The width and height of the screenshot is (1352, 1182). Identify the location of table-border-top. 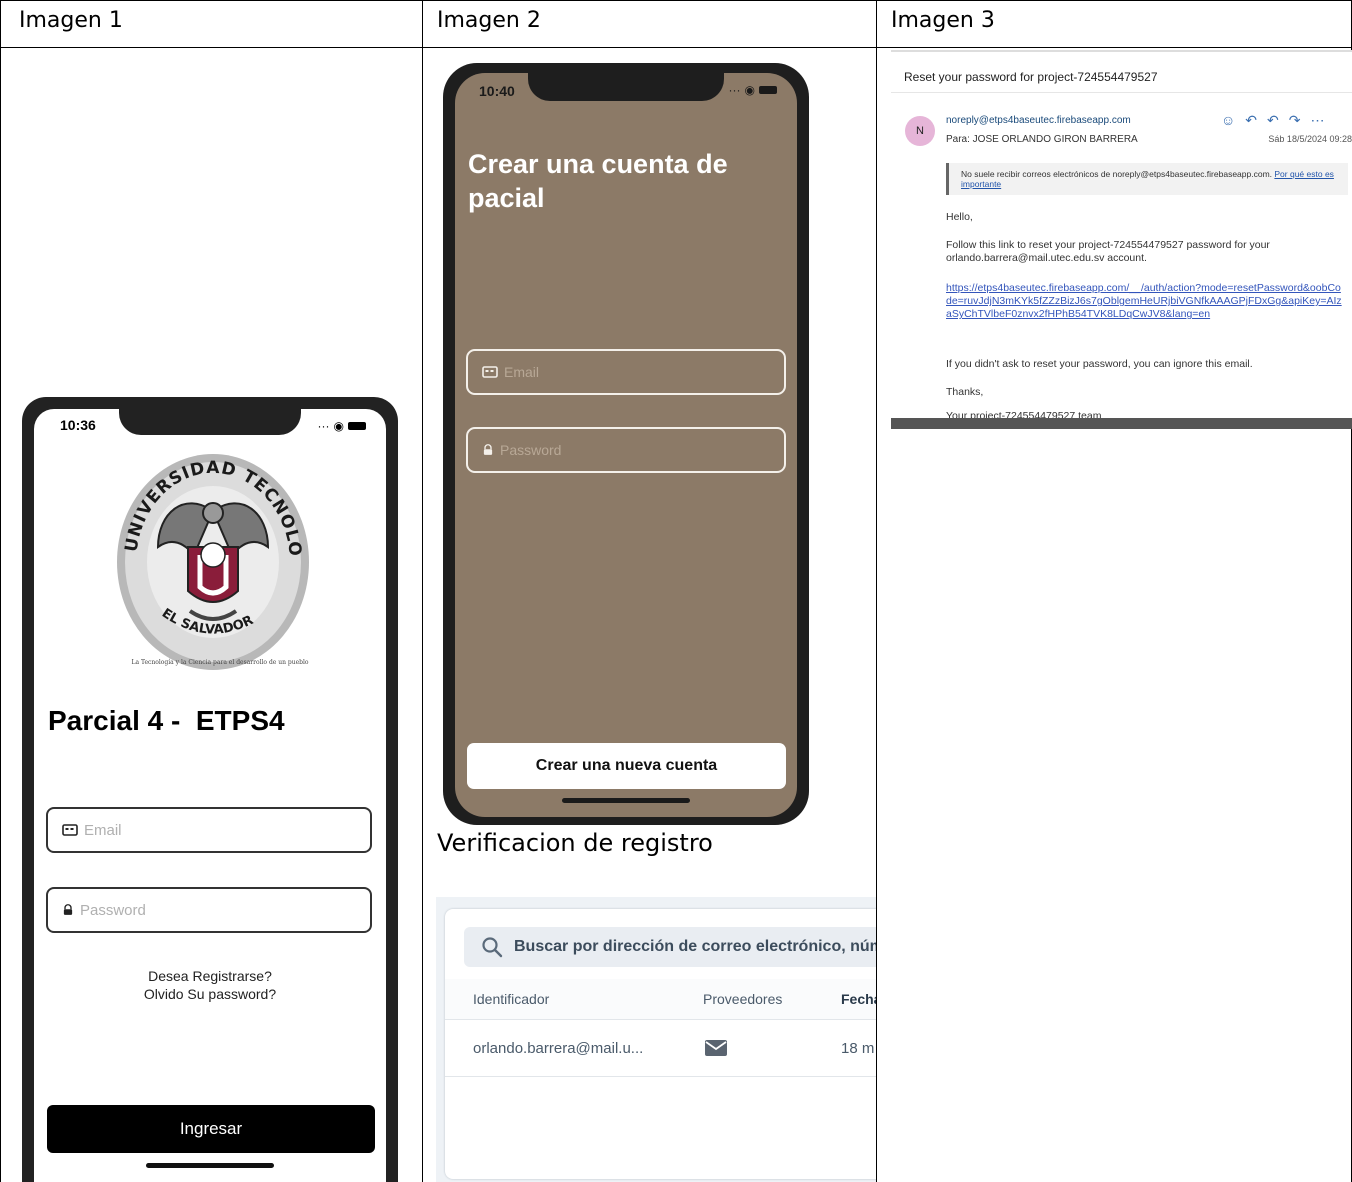
(676, 0).